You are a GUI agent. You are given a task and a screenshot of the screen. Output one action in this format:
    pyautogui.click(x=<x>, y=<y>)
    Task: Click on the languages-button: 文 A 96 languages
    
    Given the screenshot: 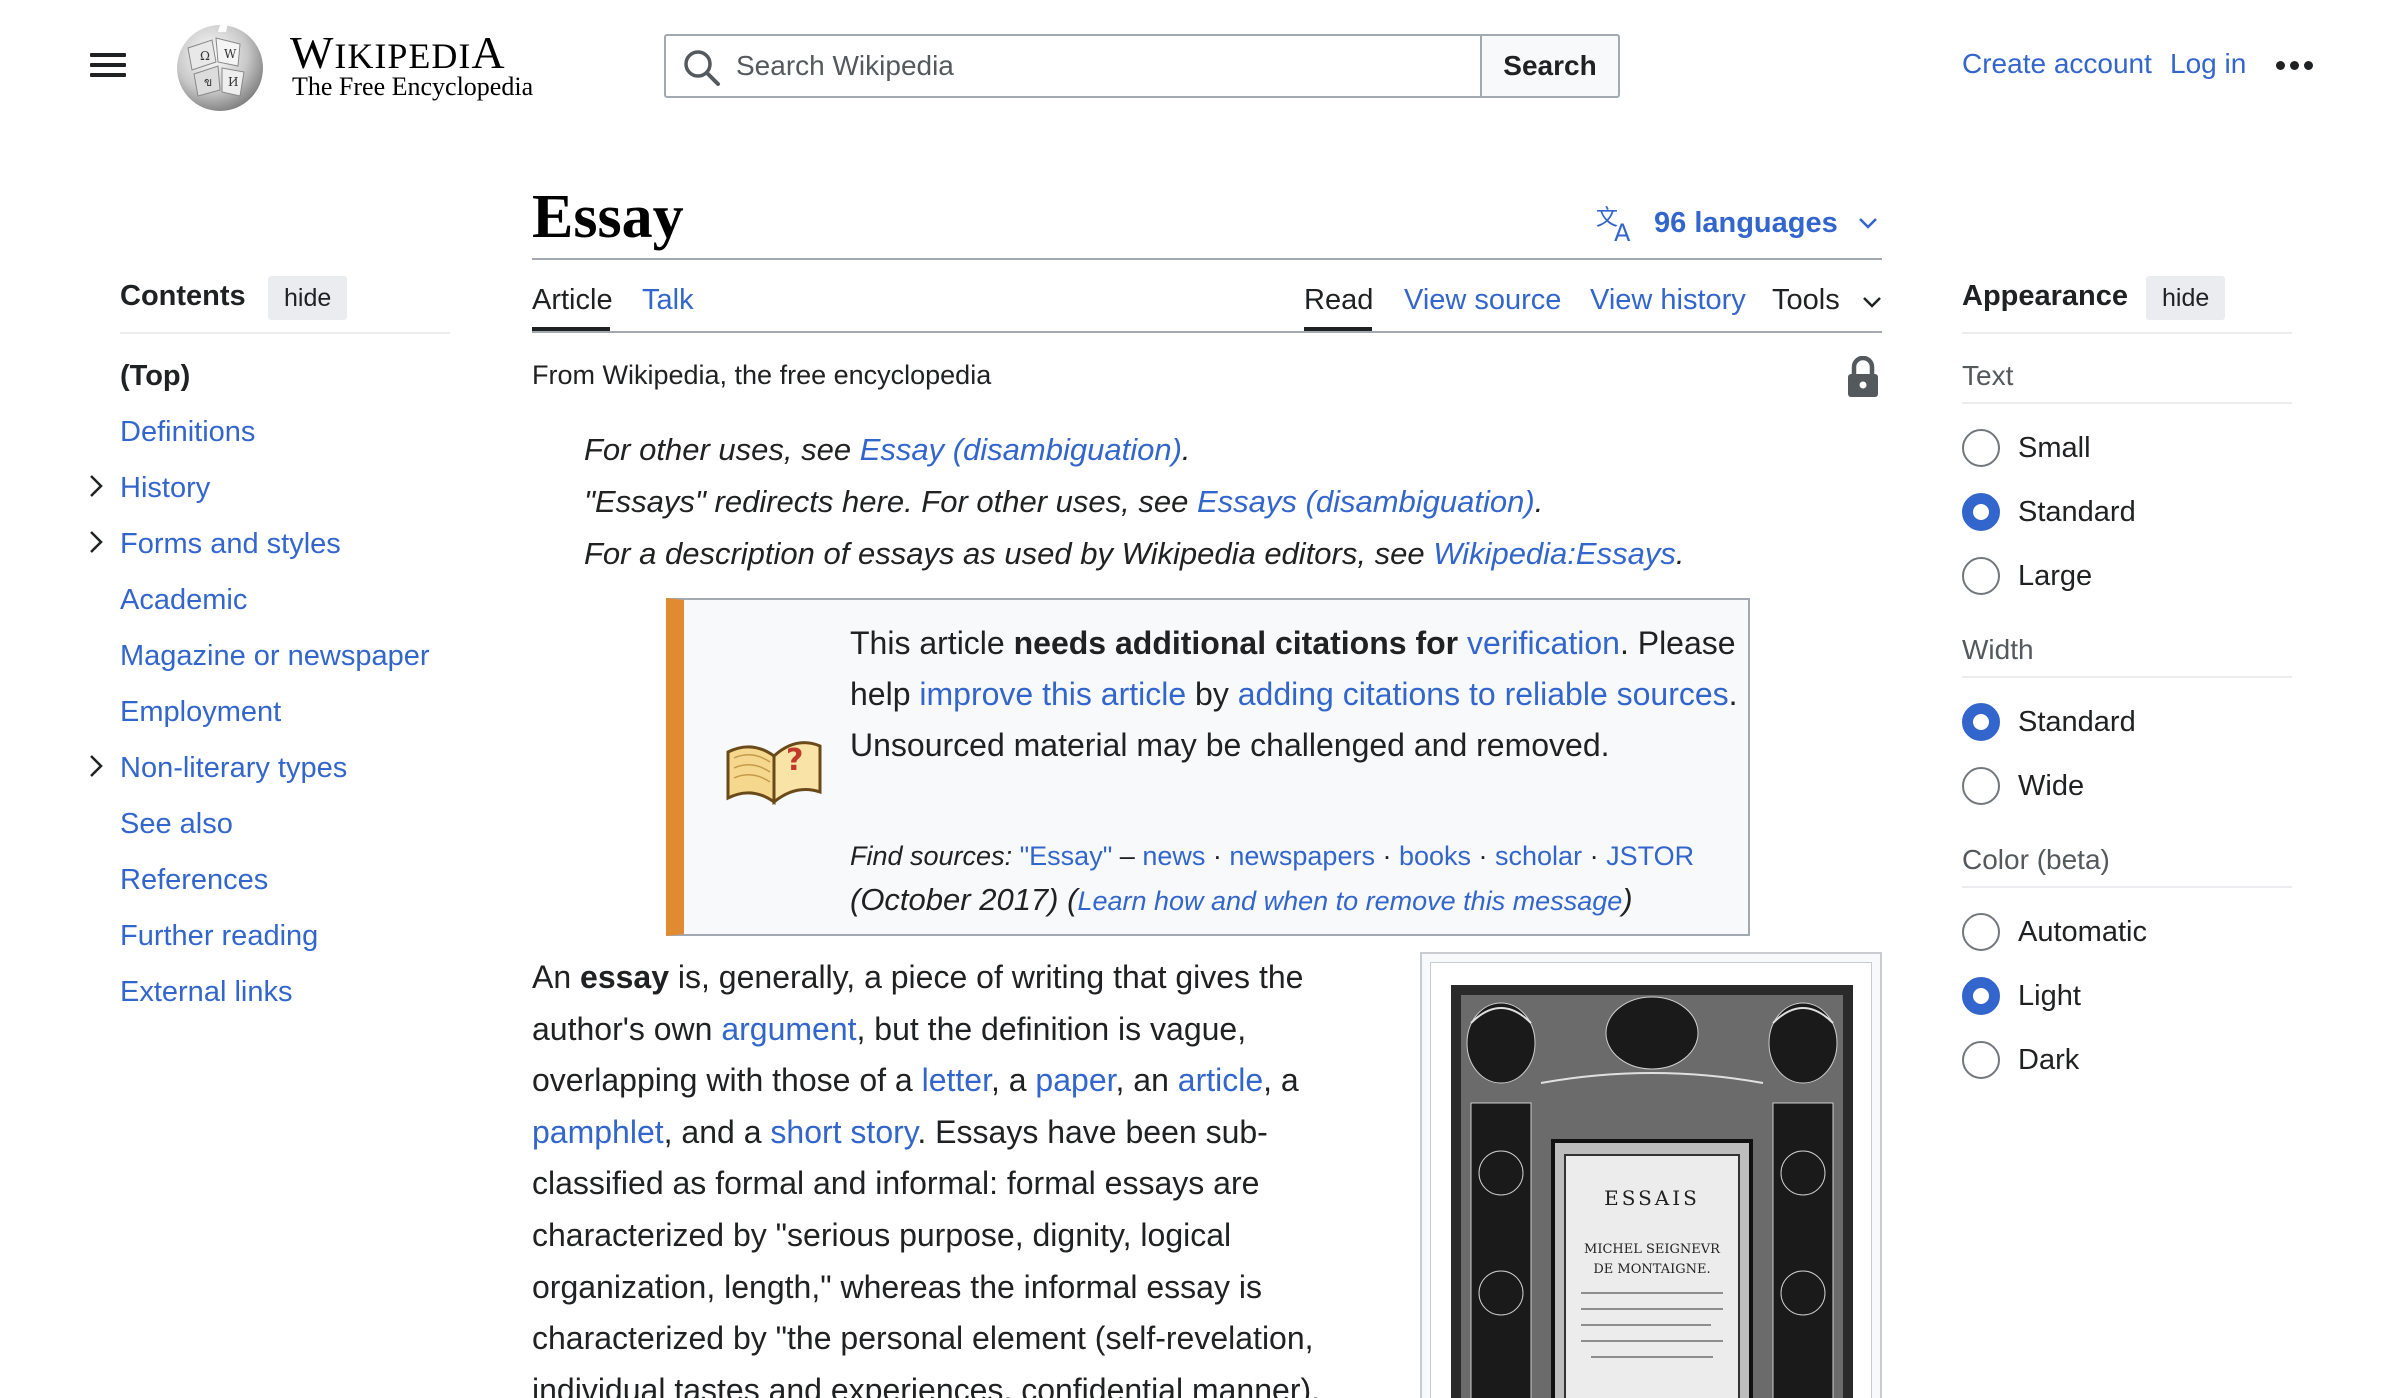 What is the action you would take?
    pyautogui.click(x=1738, y=223)
    